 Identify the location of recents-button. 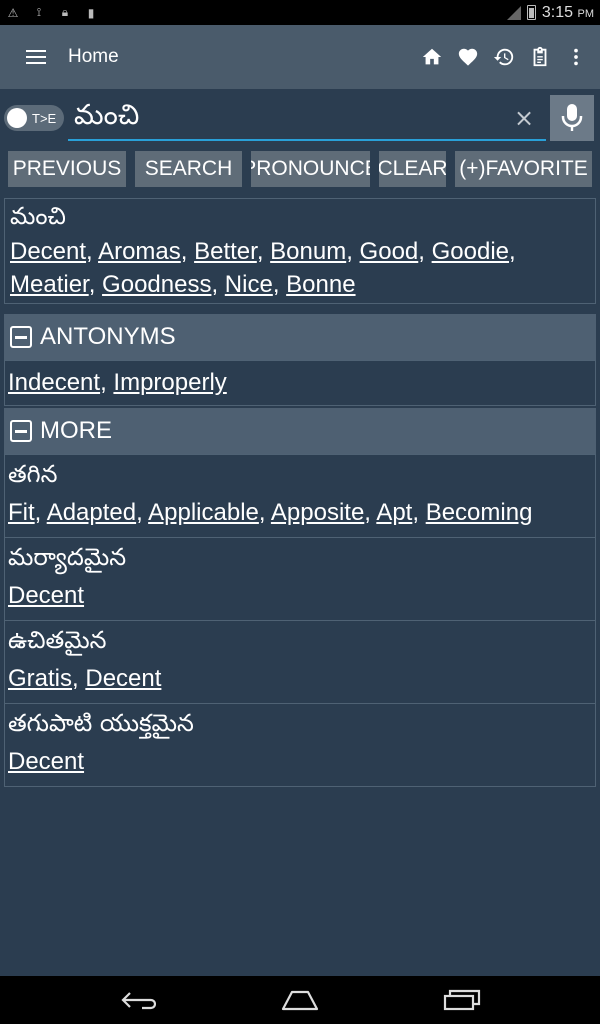
(462, 1000).